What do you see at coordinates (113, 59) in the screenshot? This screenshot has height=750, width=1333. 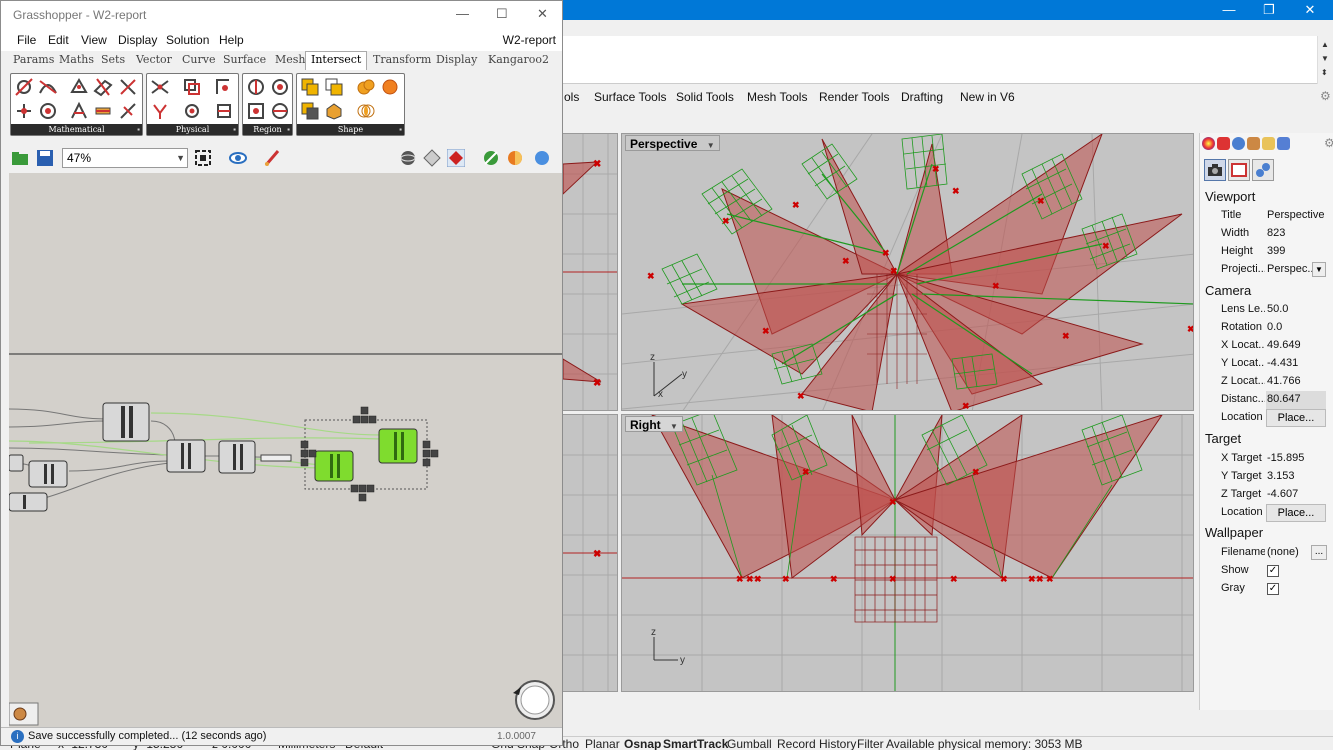 I see `tab-sets: Sets` at bounding box center [113, 59].